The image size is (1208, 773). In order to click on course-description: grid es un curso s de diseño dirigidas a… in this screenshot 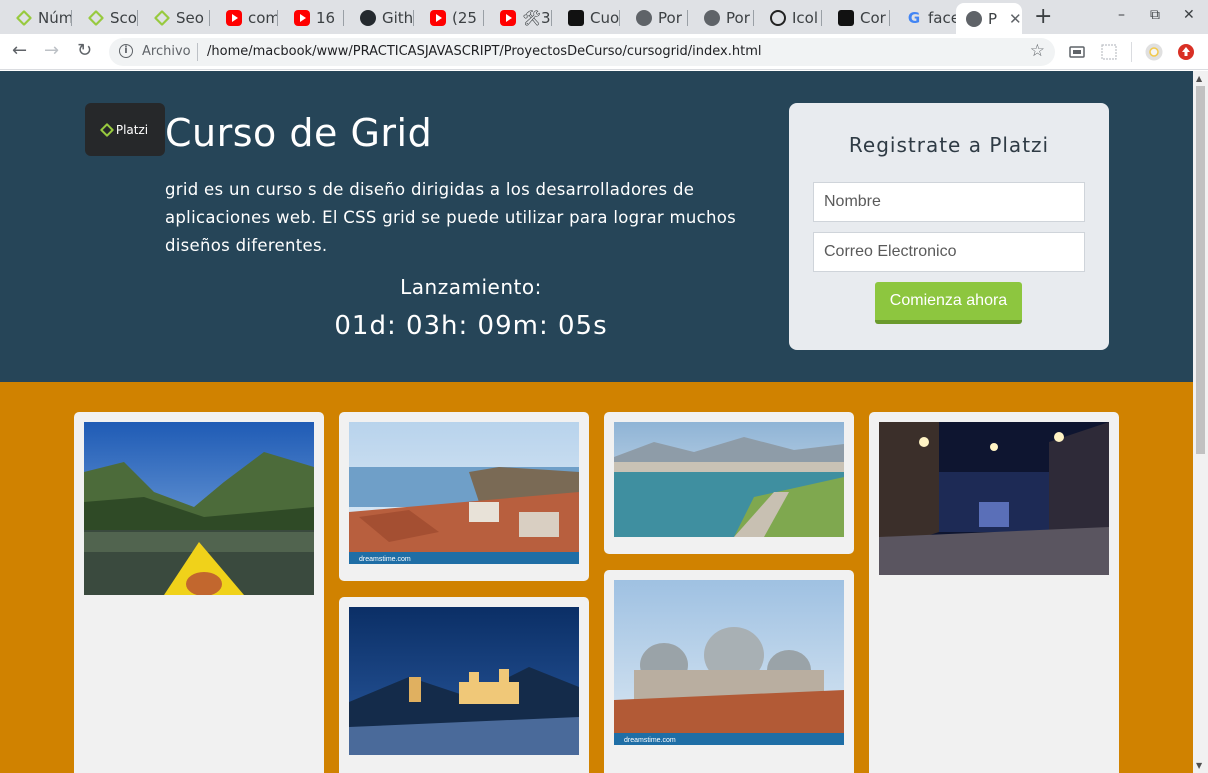, I will do `click(451, 217)`.